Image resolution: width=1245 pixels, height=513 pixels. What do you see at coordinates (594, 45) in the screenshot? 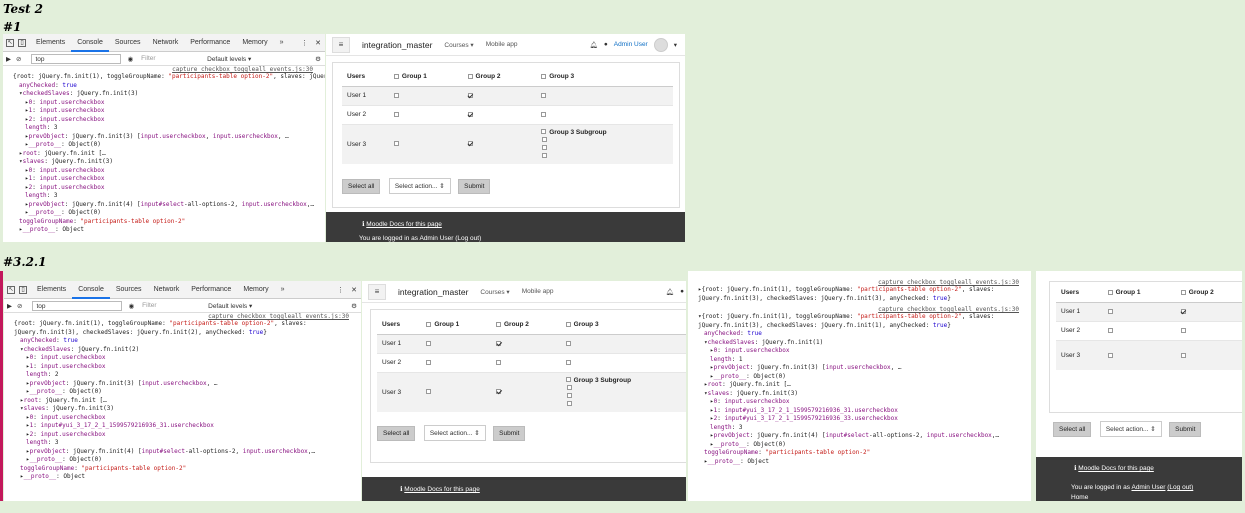
I see `bell-icon: 🔔︎` at bounding box center [594, 45].